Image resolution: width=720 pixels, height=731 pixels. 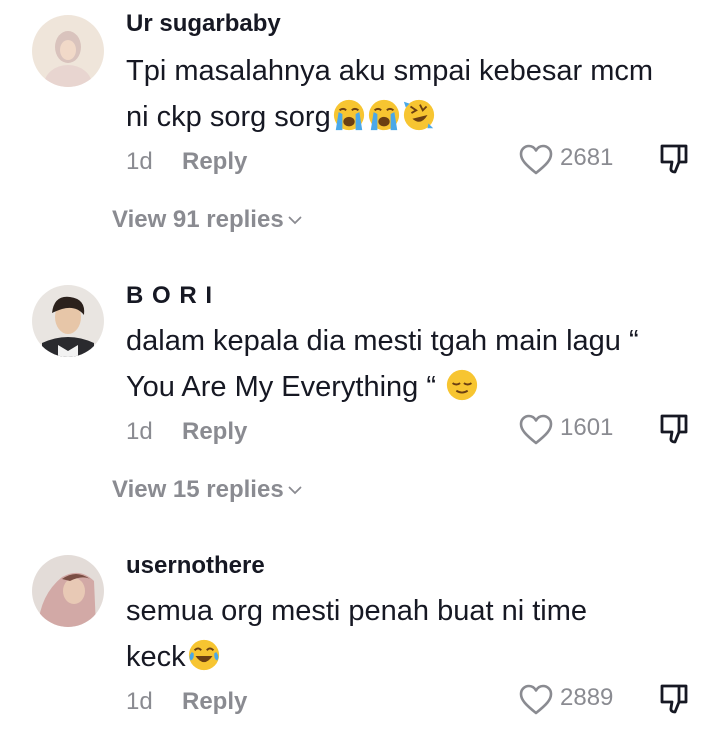 What do you see at coordinates (357, 611) in the screenshot?
I see `comment-text-line: semua org mesti penah buat ni time` at bounding box center [357, 611].